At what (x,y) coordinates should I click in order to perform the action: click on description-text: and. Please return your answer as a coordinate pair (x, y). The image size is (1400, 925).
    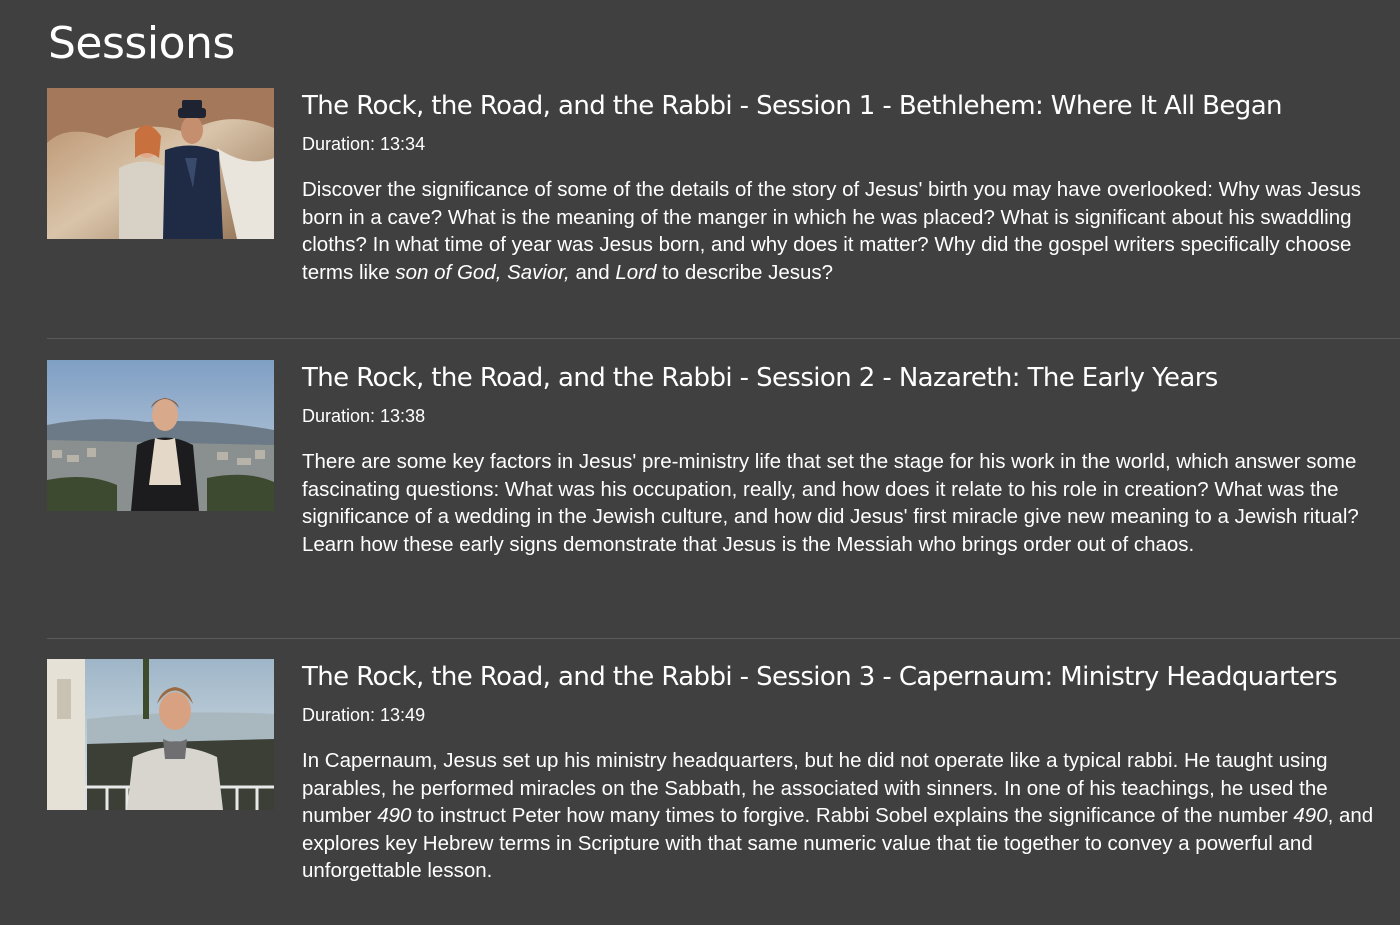
    Looking at the image, I should click on (592, 272).